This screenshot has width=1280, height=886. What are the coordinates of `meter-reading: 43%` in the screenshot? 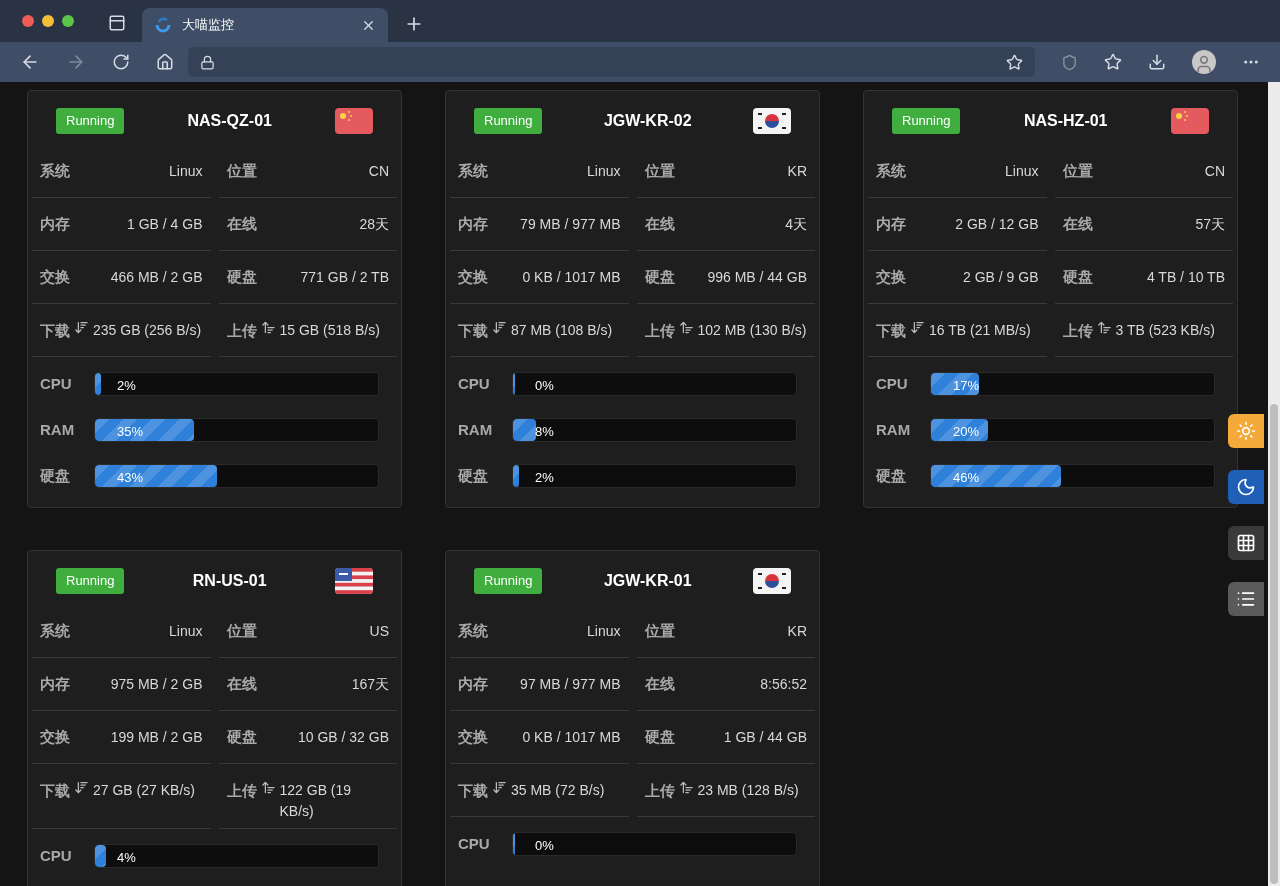 It's located at (130, 478).